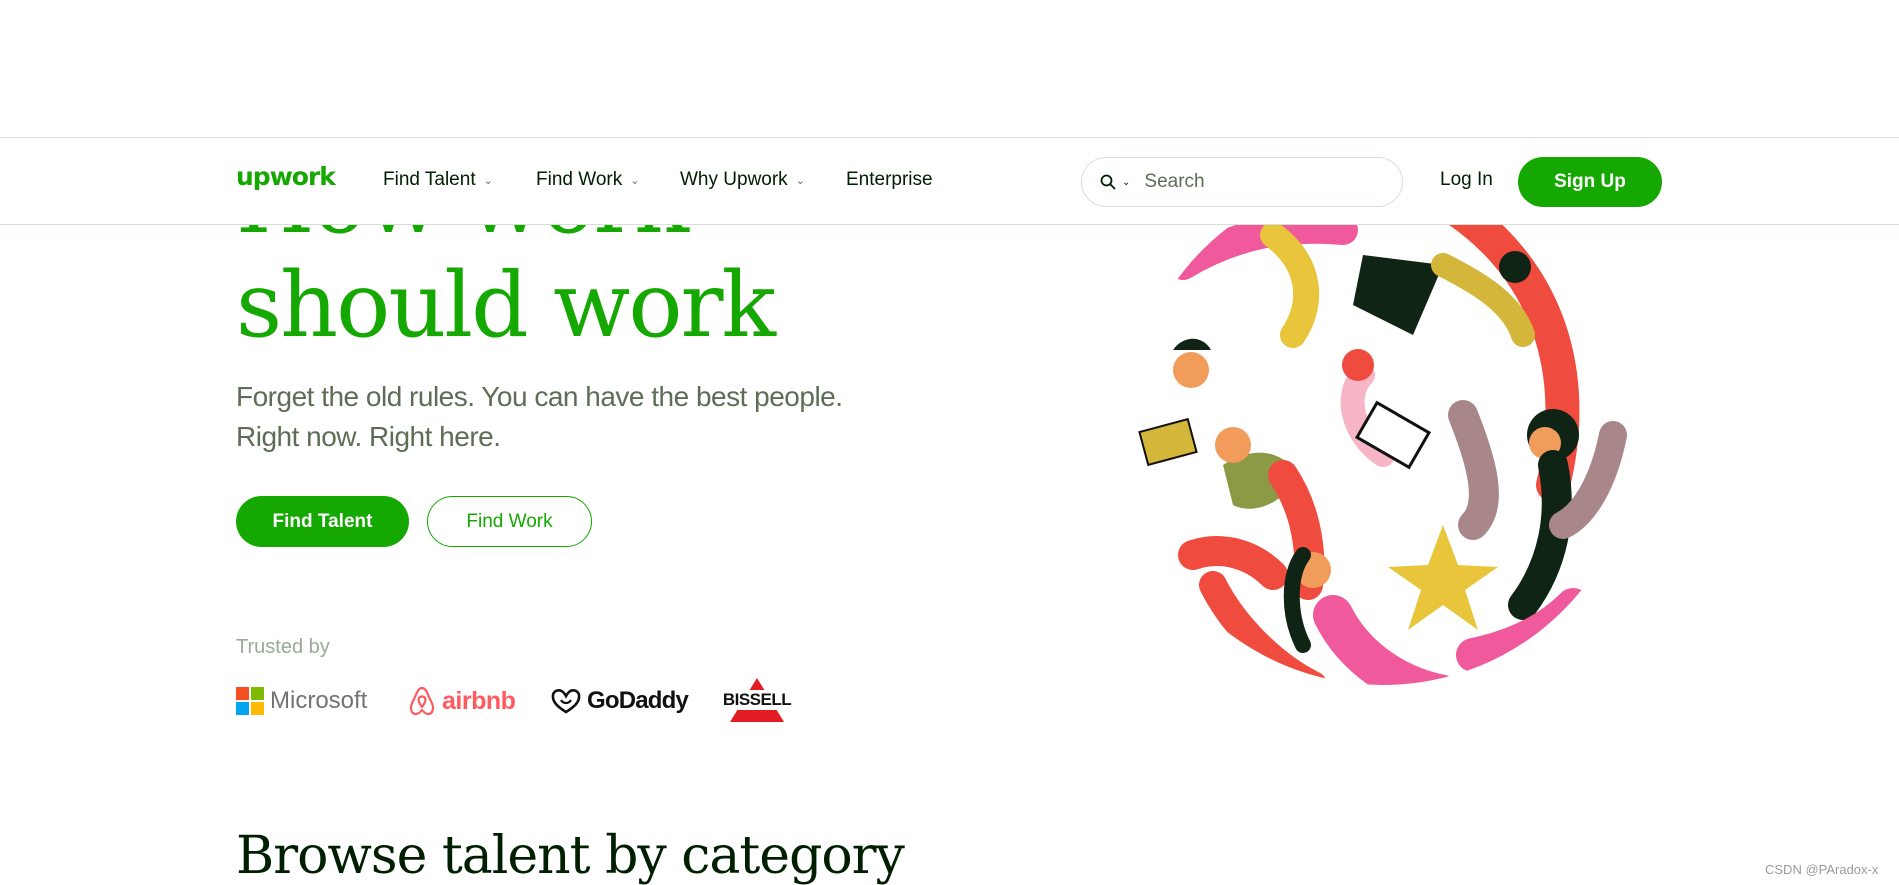 The width and height of the screenshot is (1899, 885). I want to click on login-link: Log In, so click(1466, 180).